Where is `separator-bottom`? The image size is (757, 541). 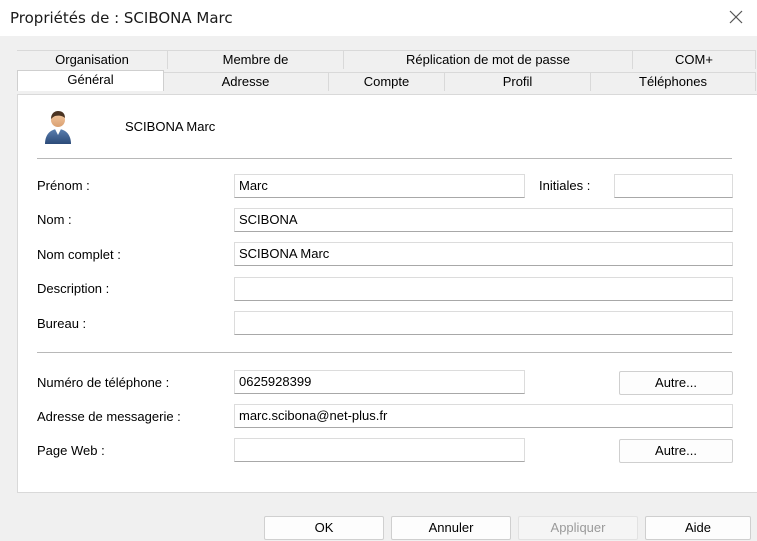 separator-bottom is located at coordinates (384, 352).